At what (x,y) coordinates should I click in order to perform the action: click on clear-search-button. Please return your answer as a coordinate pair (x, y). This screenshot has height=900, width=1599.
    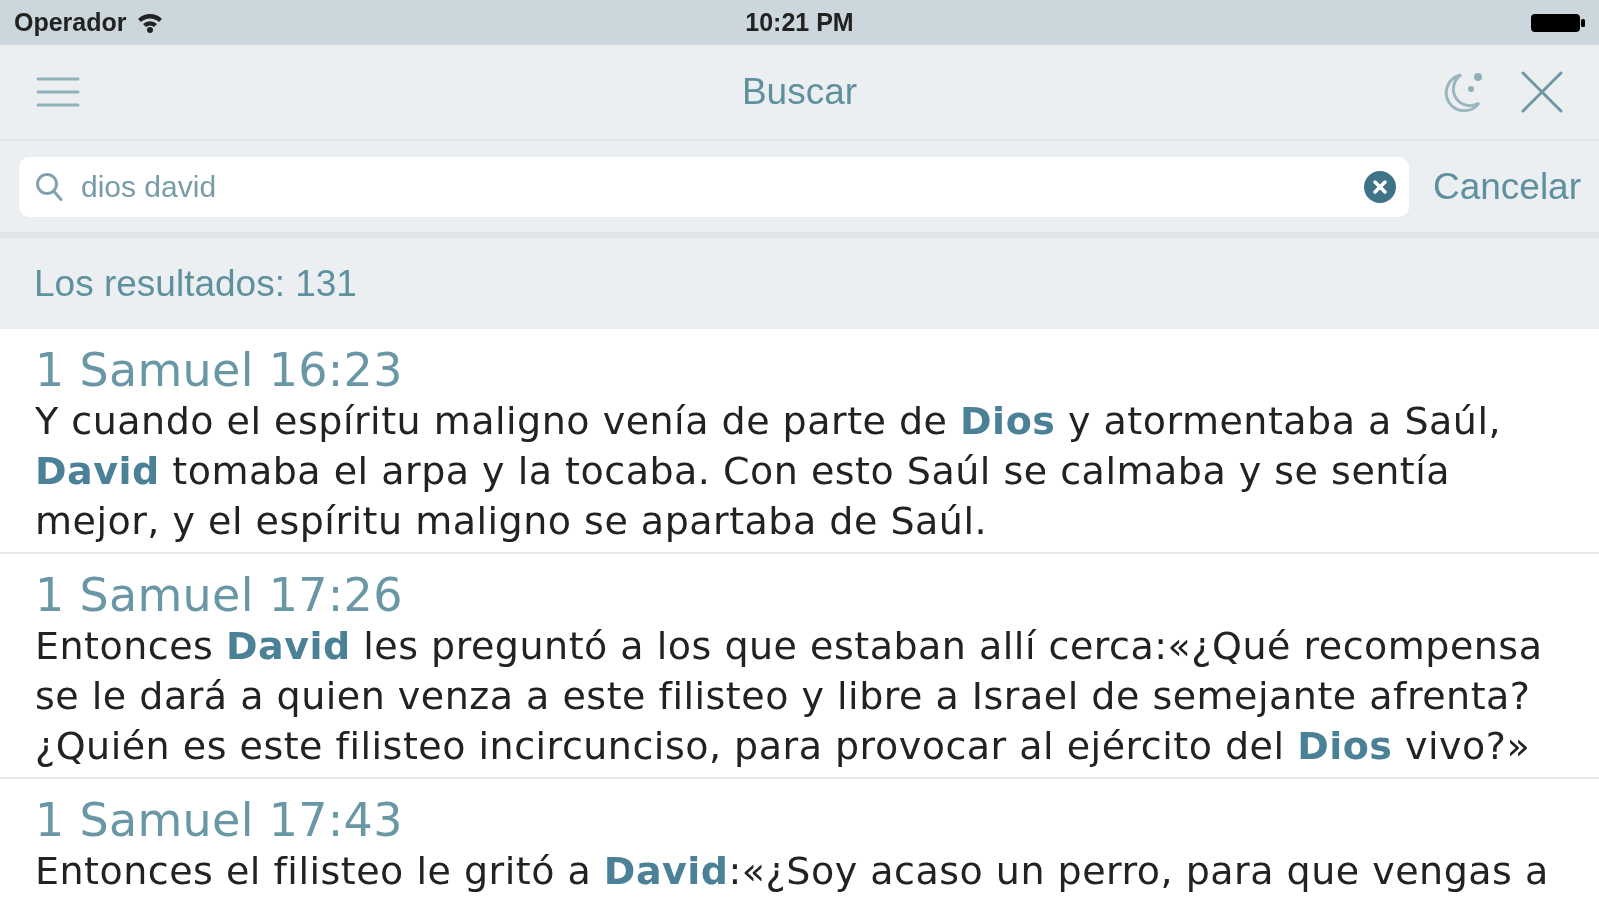
    Looking at the image, I should click on (1379, 186).